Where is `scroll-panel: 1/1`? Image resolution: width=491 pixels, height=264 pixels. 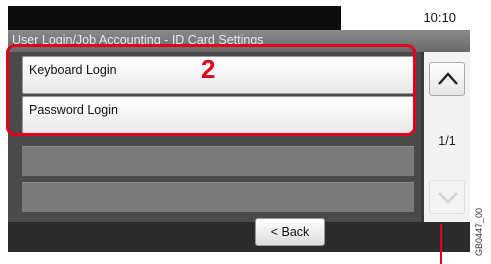 scroll-panel: 1/1 is located at coordinates (447, 137).